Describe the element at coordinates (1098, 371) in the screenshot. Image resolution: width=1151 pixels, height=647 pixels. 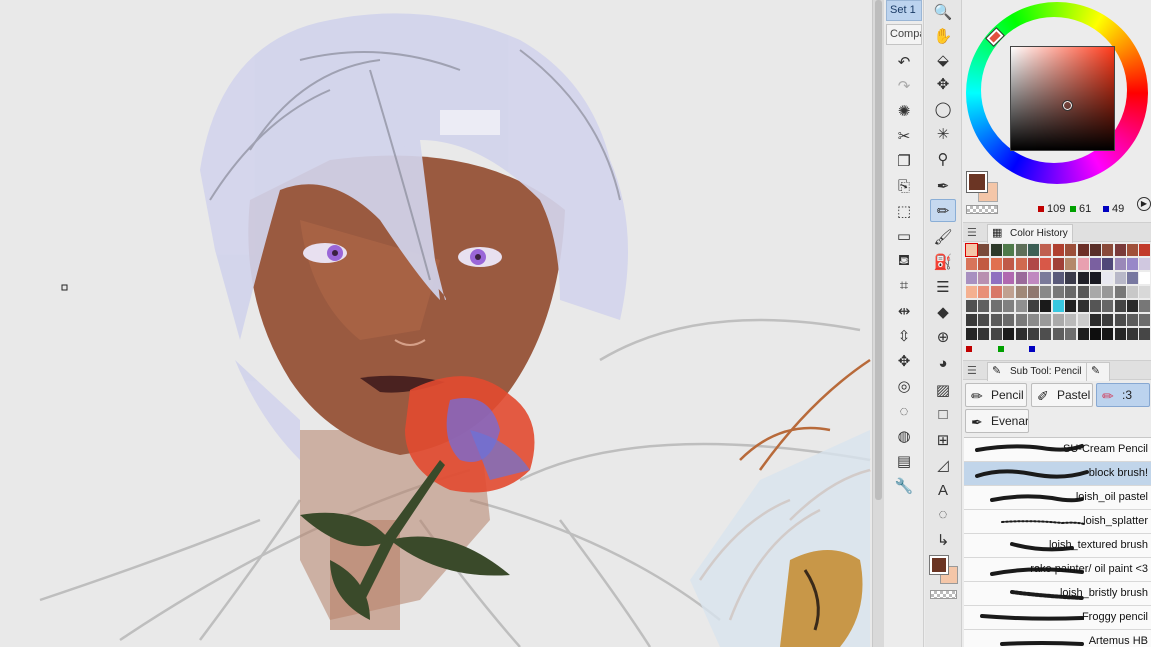
I see `tab-sub-tool-2: ✎` at that location.